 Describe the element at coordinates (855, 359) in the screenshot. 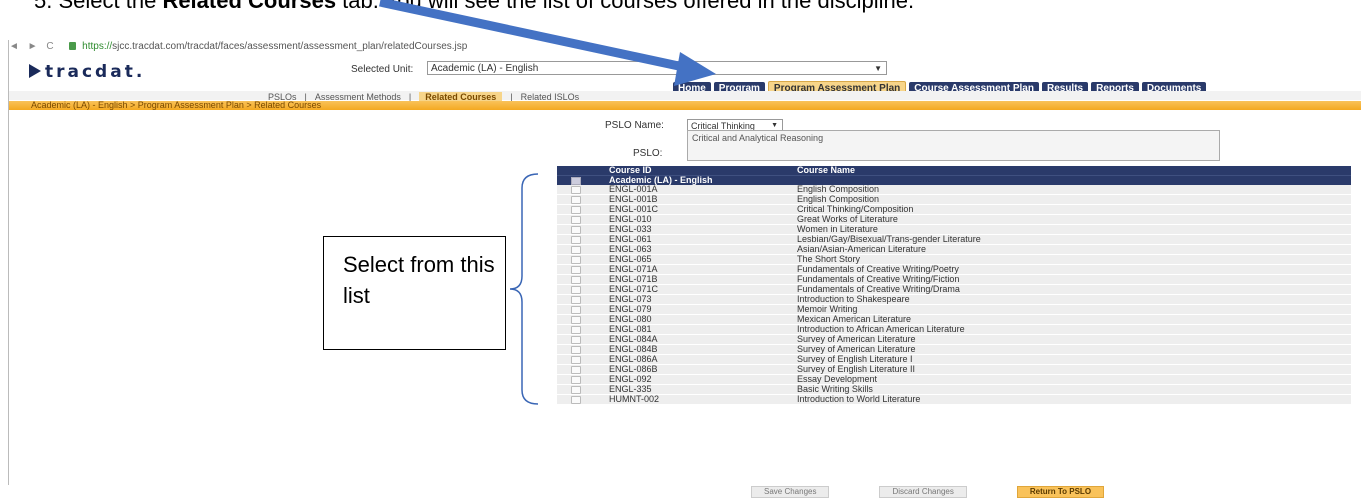

I see `course-name-cell: Survey of English Literature I` at that location.